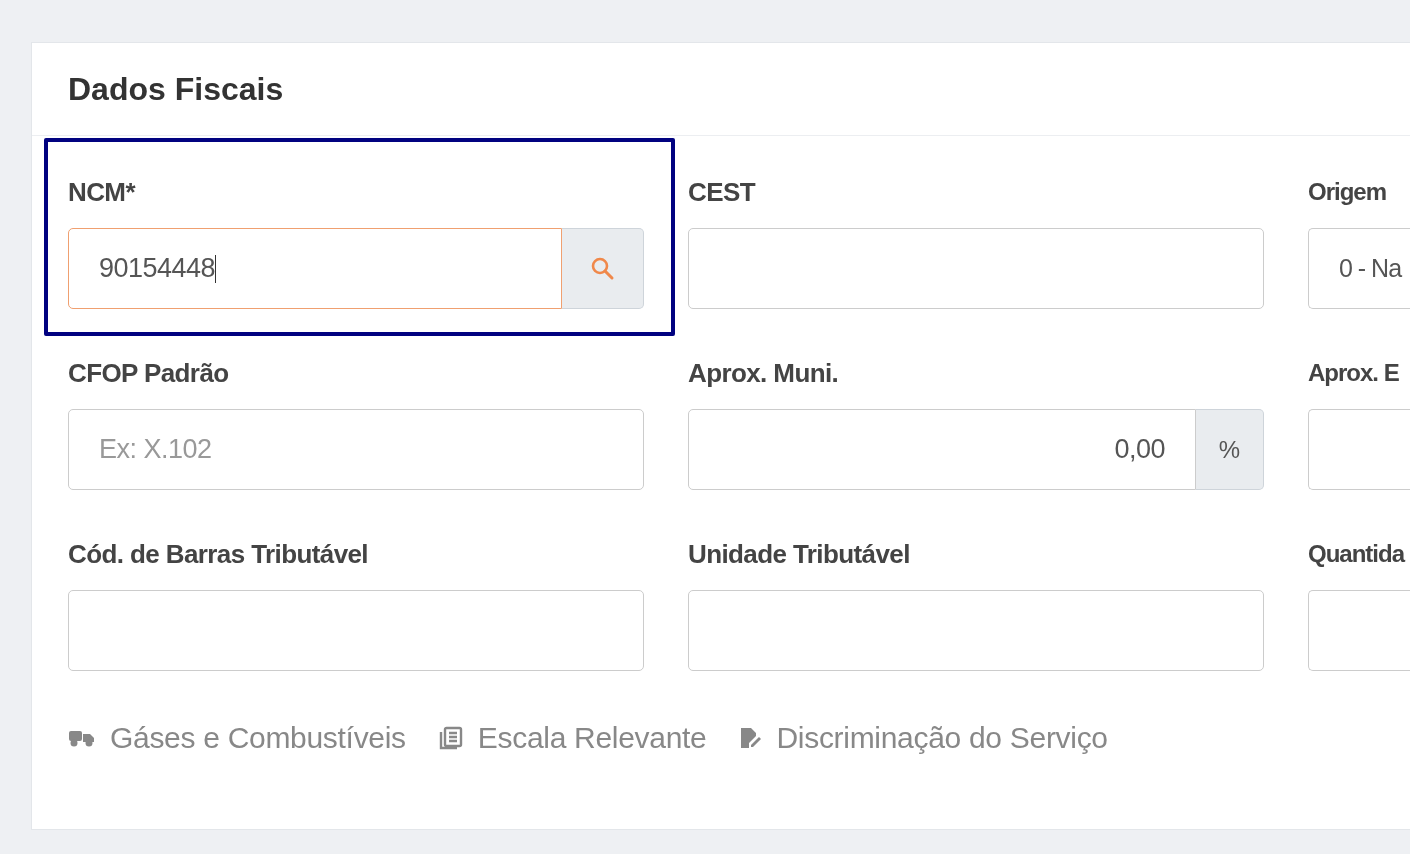  I want to click on input-field: 0 - Na, so click(1359, 268).